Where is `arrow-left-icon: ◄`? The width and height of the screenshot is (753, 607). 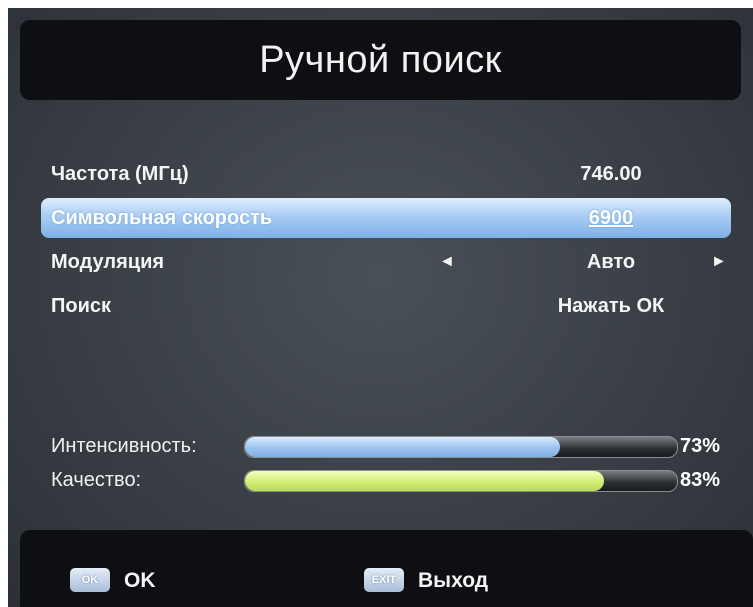
arrow-left-icon: ◄ is located at coordinates (447, 262).